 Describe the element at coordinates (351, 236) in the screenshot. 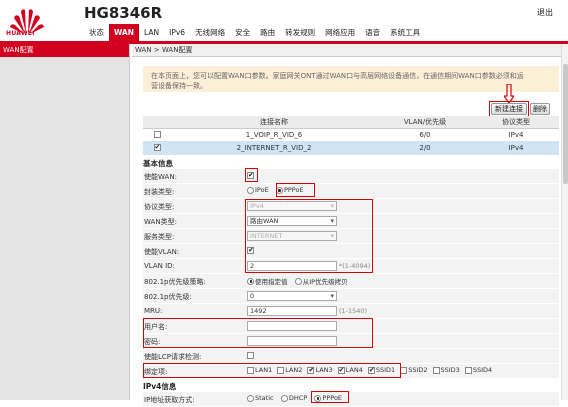

I see `row-service: 服务类型: INTERNET` at that location.